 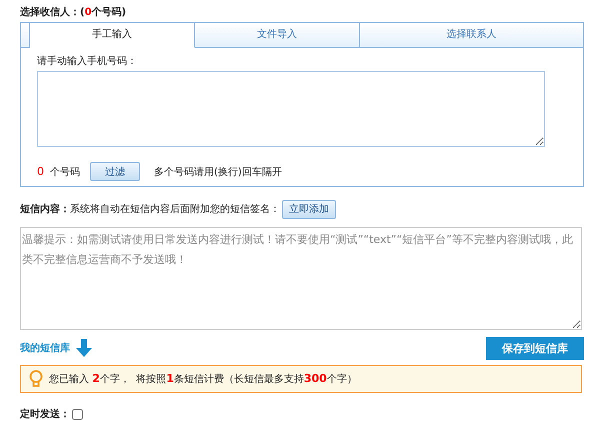 What do you see at coordinates (115, 171) in the screenshot?
I see `filter-button: 过滤` at bounding box center [115, 171].